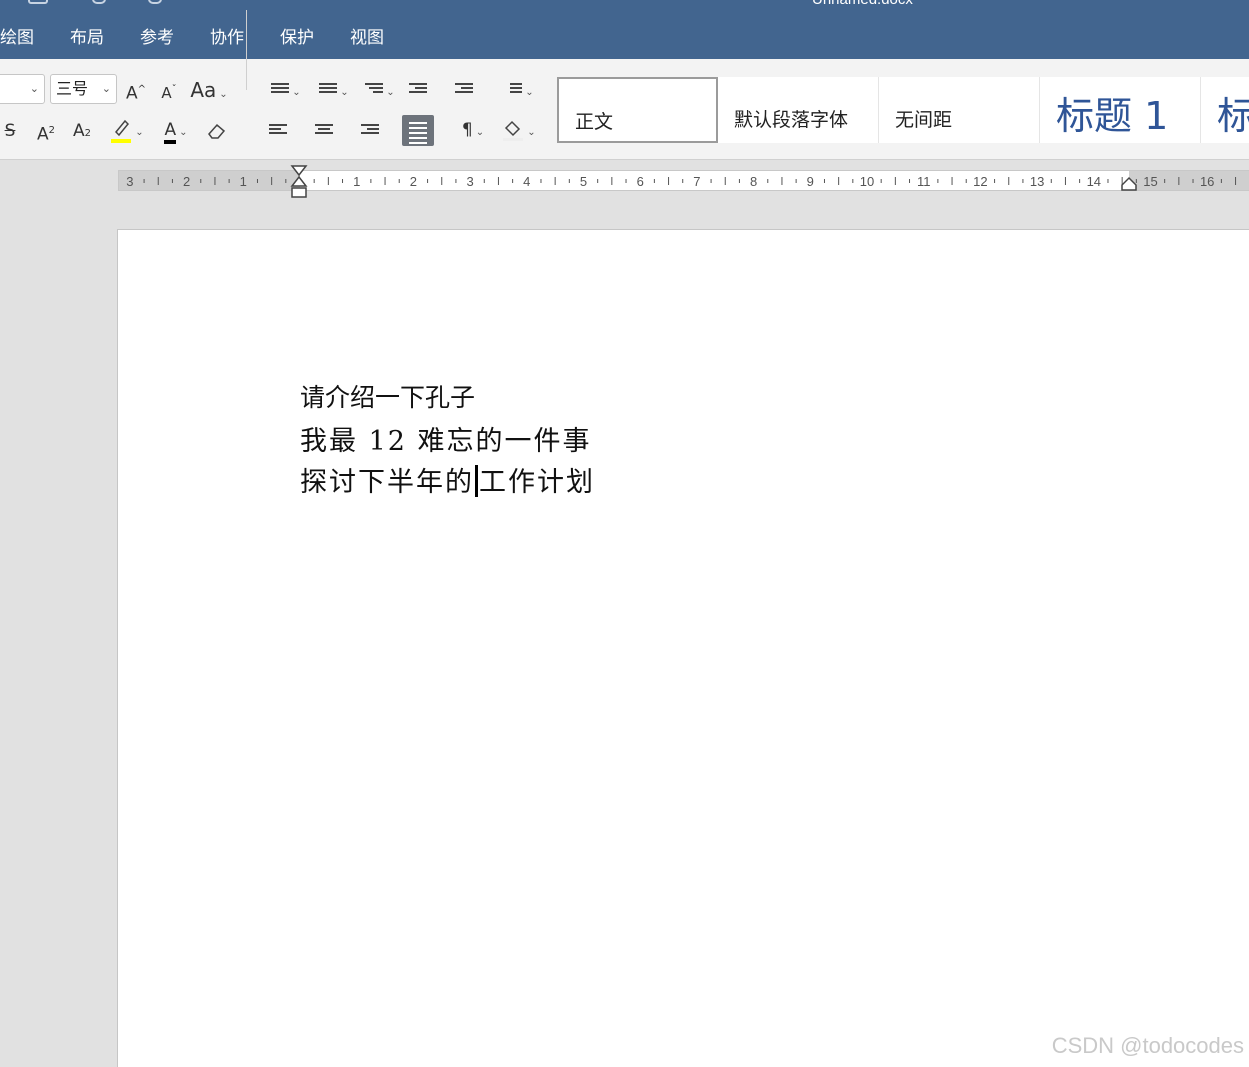 This screenshot has width=1249, height=1067. What do you see at coordinates (798, 110) in the screenshot?
I see `style-default-paragraph-font: 默认段落字体` at bounding box center [798, 110].